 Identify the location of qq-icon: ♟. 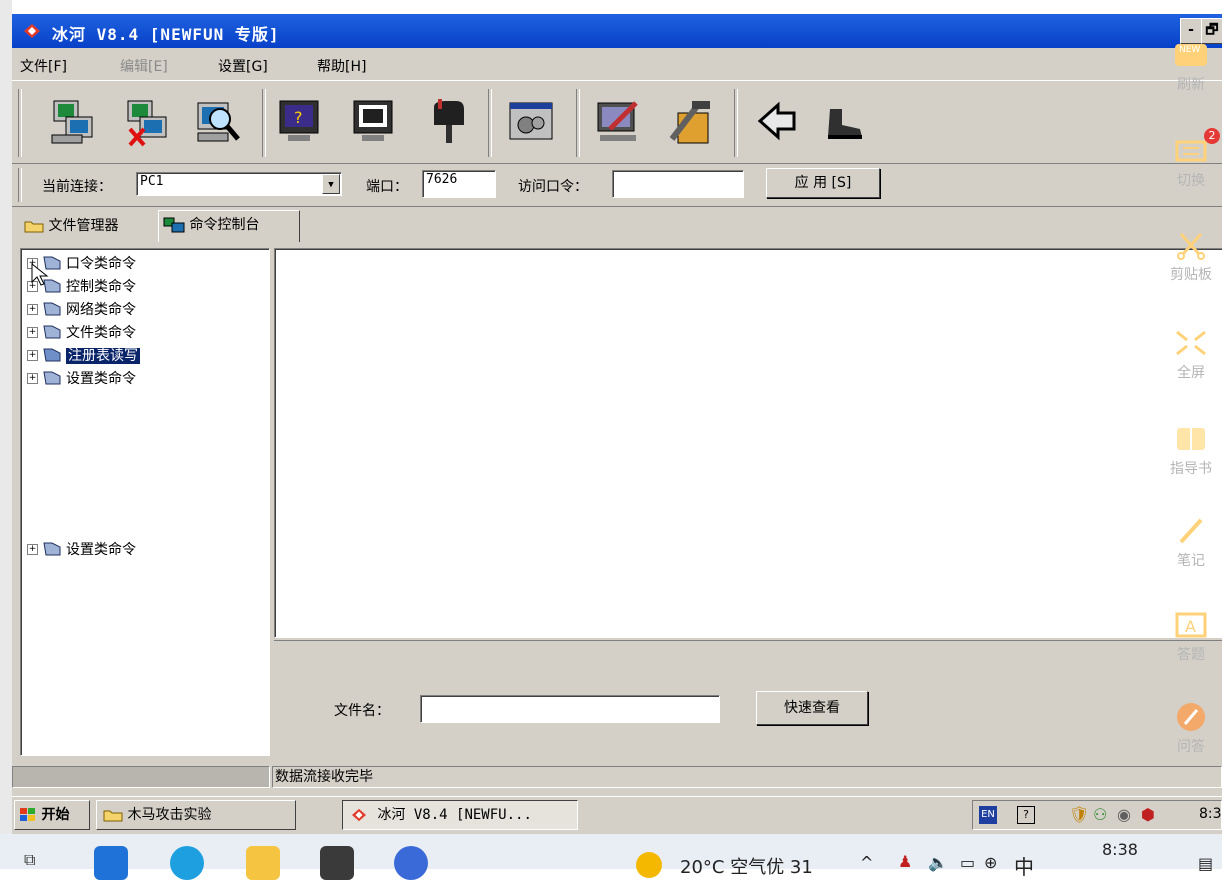
(905, 861).